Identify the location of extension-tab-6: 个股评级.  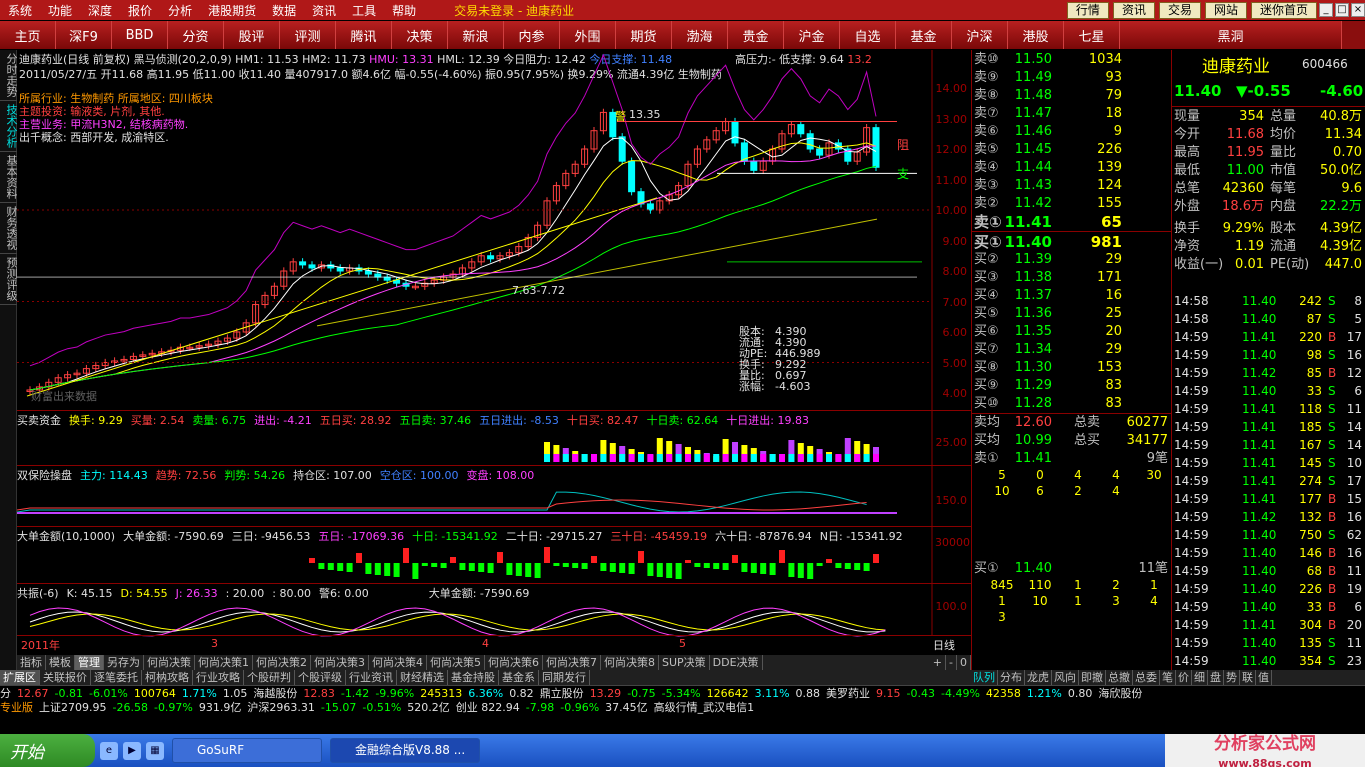
(320, 677).